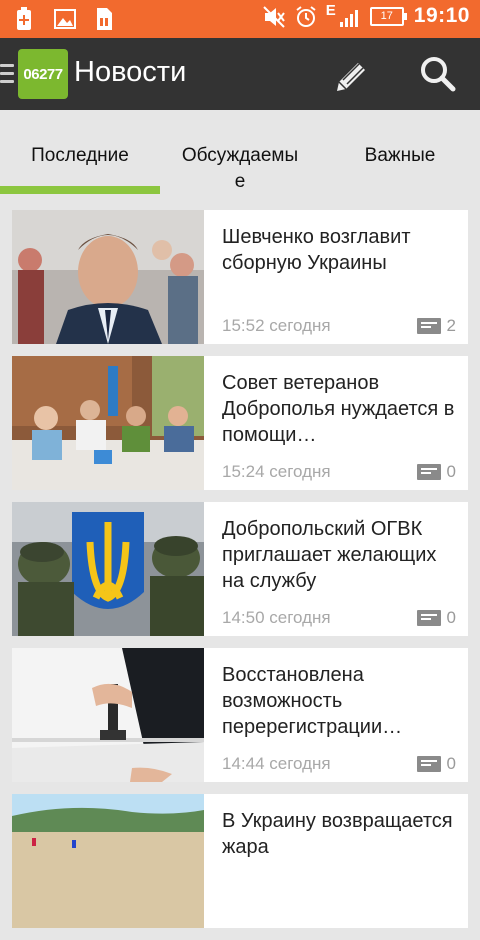  Describe the element at coordinates (130, 72) in the screenshot. I see `app-title: Новости` at that location.